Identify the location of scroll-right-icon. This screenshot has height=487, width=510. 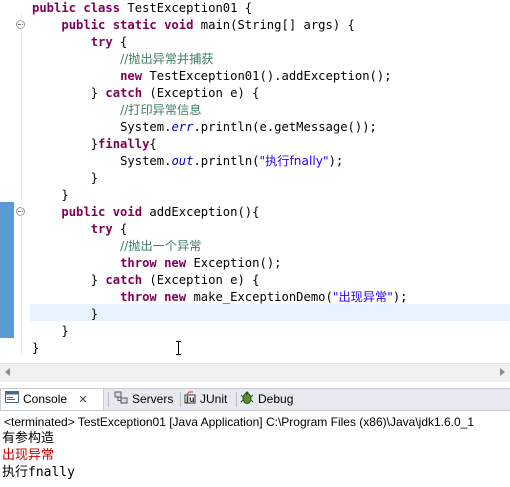
(502, 372).